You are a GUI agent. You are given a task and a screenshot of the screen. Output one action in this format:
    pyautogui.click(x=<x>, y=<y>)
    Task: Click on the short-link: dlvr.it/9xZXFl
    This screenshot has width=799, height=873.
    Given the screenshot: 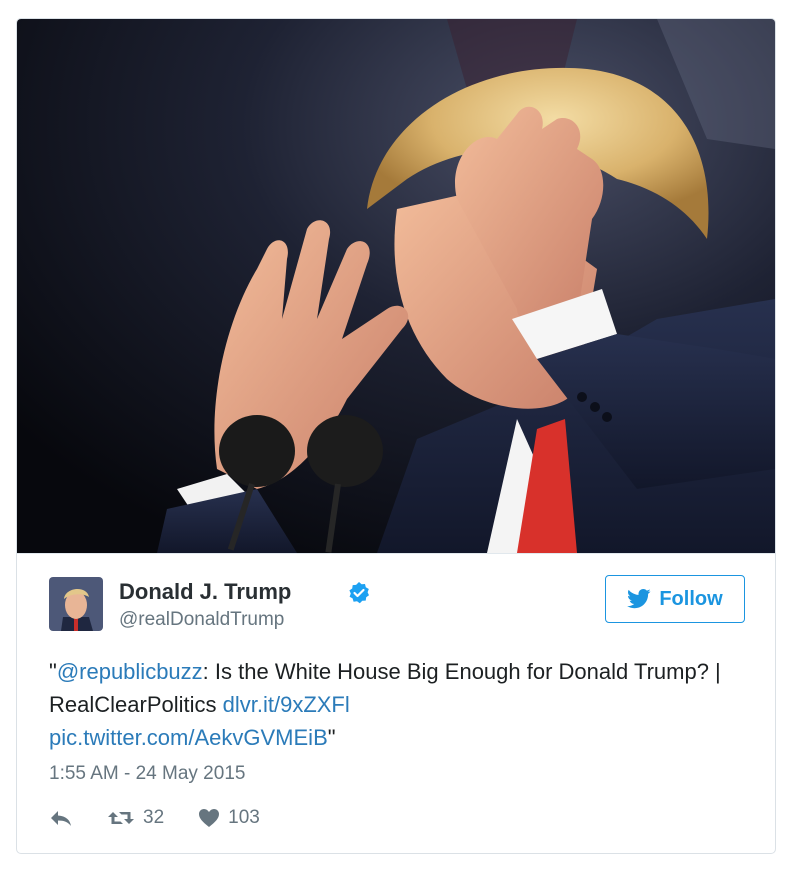 What is the action you would take?
    pyautogui.click(x=286, y=704)
    